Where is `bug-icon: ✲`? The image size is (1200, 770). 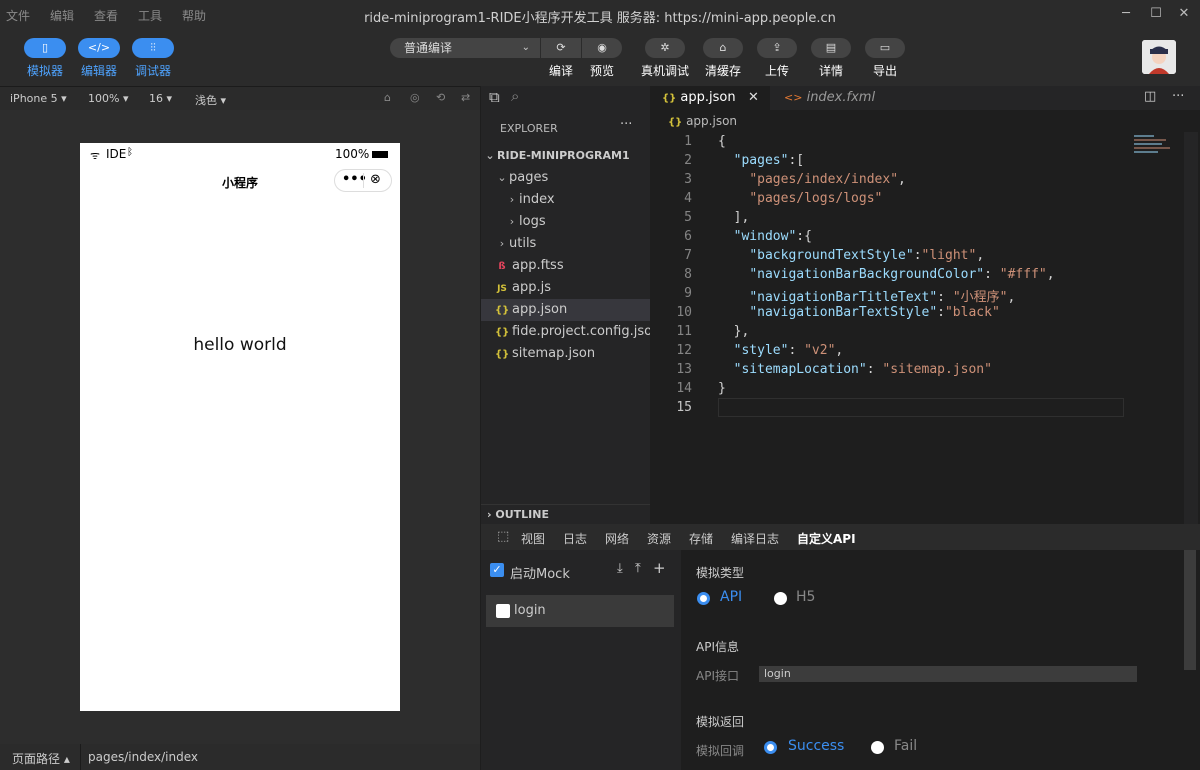
bug-icon: ✲ is located at coordinates (665, 47).